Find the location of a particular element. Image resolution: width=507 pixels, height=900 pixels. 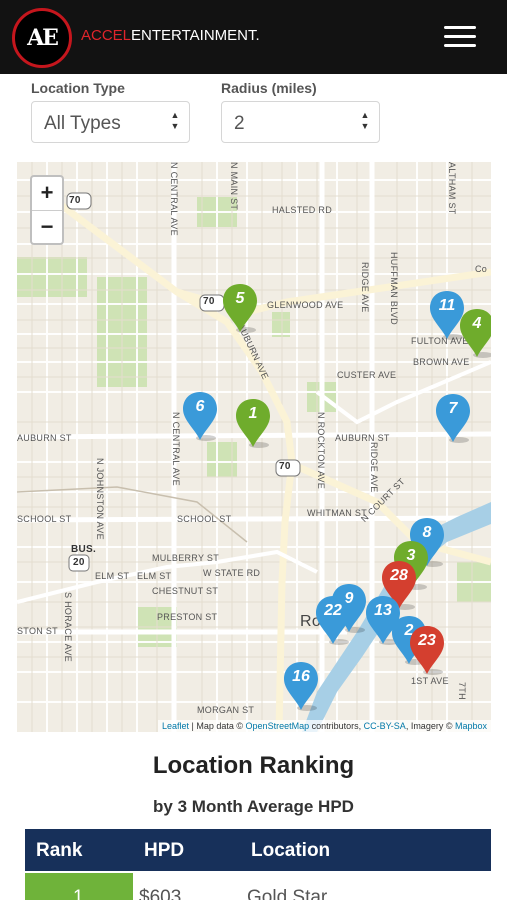

map-marker-5: 5 is located at coordinates (242, 308).